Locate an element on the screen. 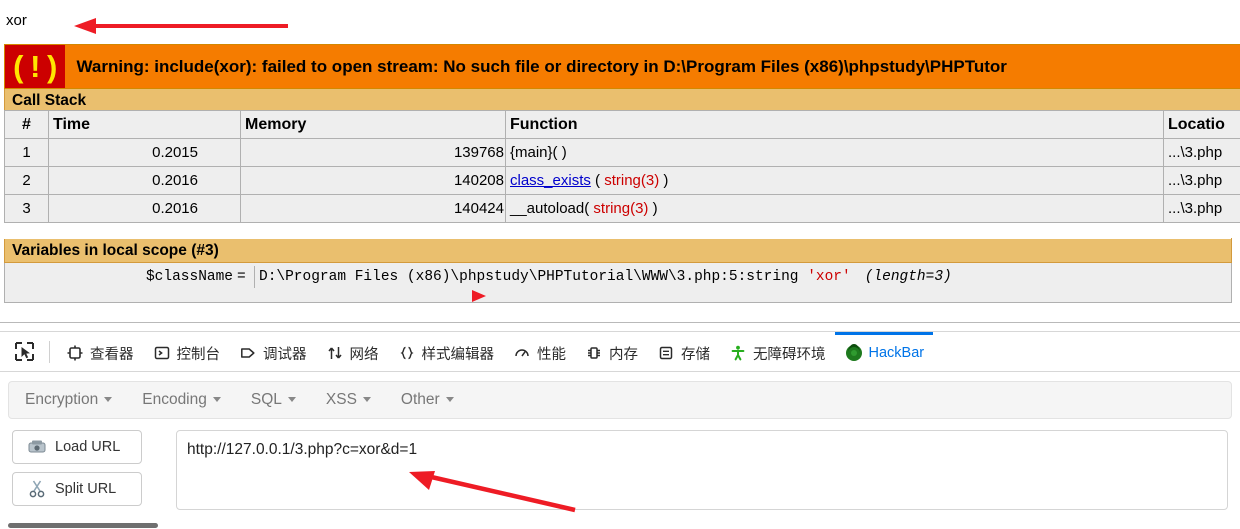 Image resolution: width=1240 pixels, height=529 pixels. col-header-memory: Memory is located at coordinates (373, 125).